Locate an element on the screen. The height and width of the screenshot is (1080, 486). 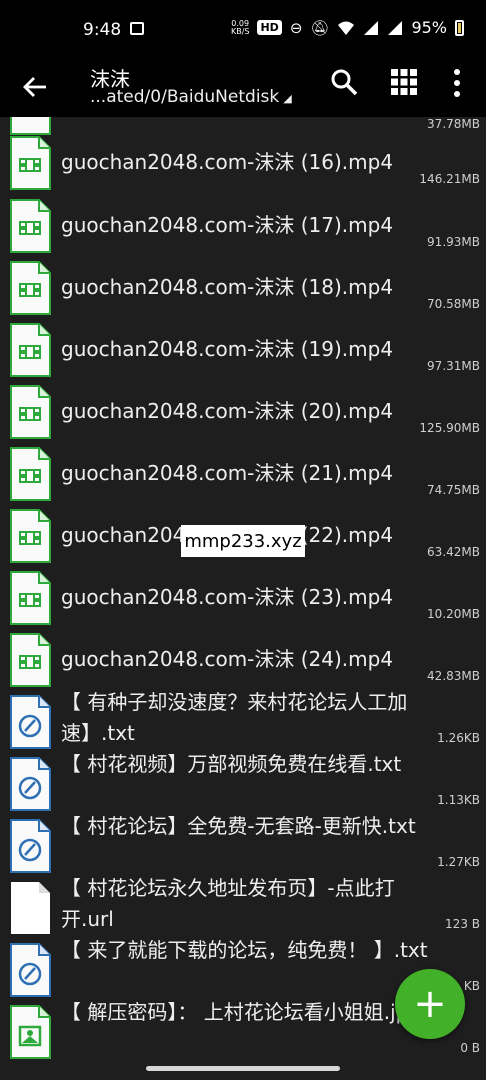
dropdown-triangle-icon: ◢ is located at coordinates (287, 98).